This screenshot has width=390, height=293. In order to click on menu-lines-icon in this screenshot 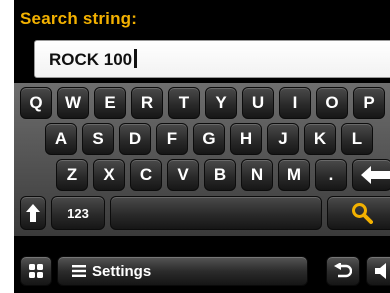, I will do `click(79, 271)`.